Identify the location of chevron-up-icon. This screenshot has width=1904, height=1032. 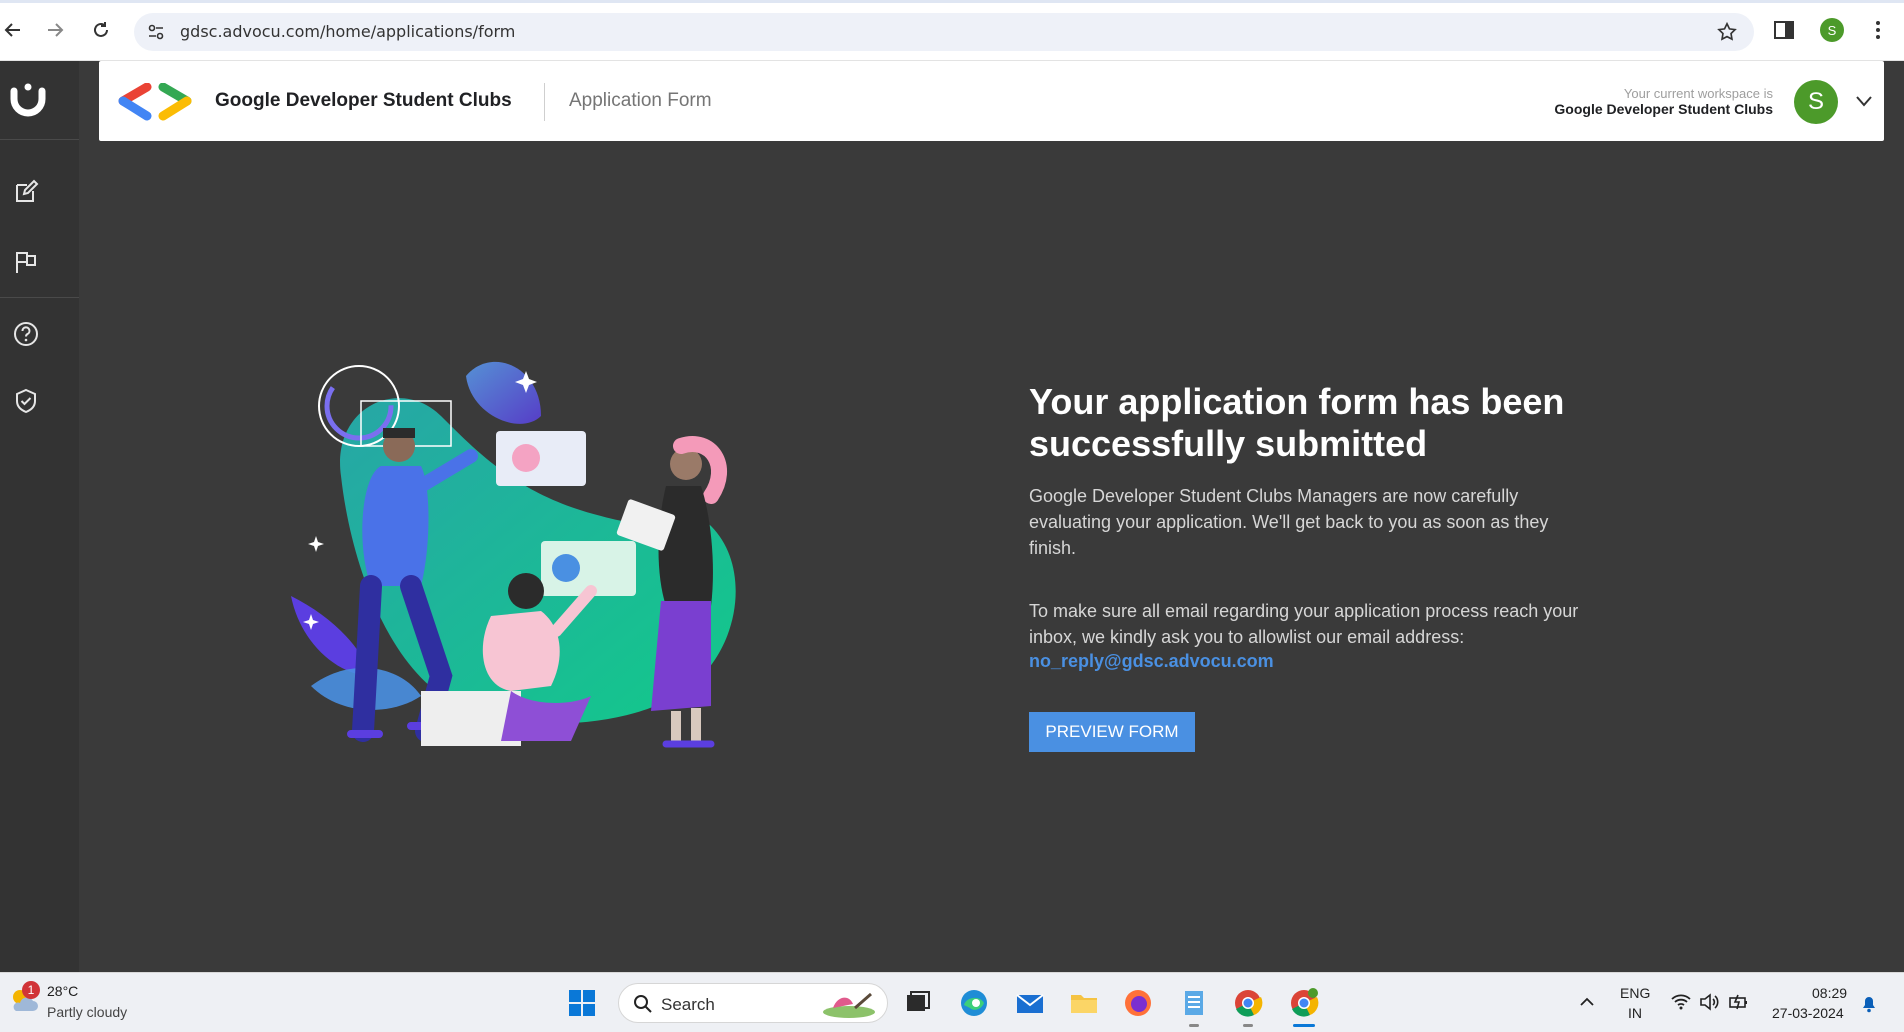
(1587, 1002).